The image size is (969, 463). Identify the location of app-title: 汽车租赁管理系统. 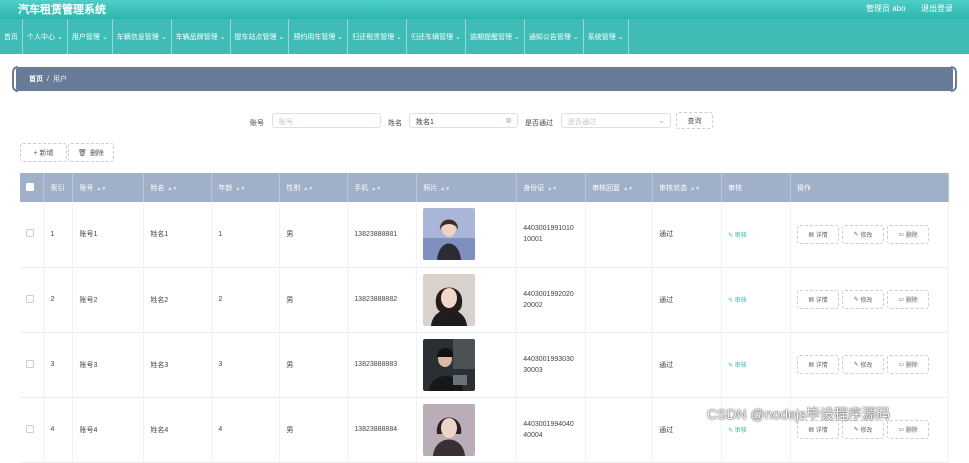
(62, 10).